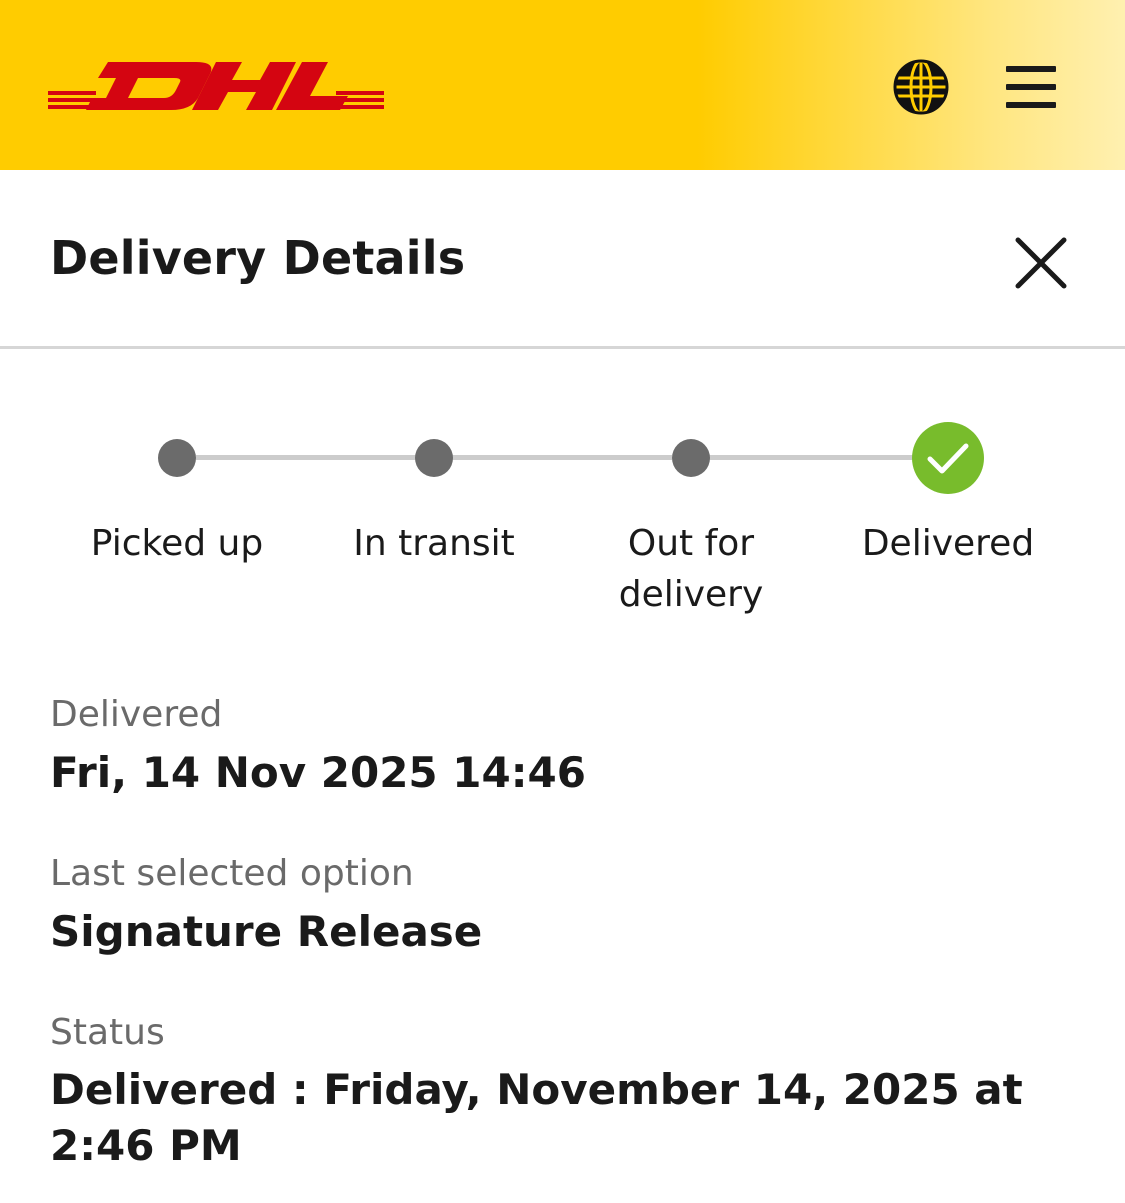 The height and width of the screenshot is (1203, 1125). I want to click on last-option-value: Signature Release, so click(266, 931).